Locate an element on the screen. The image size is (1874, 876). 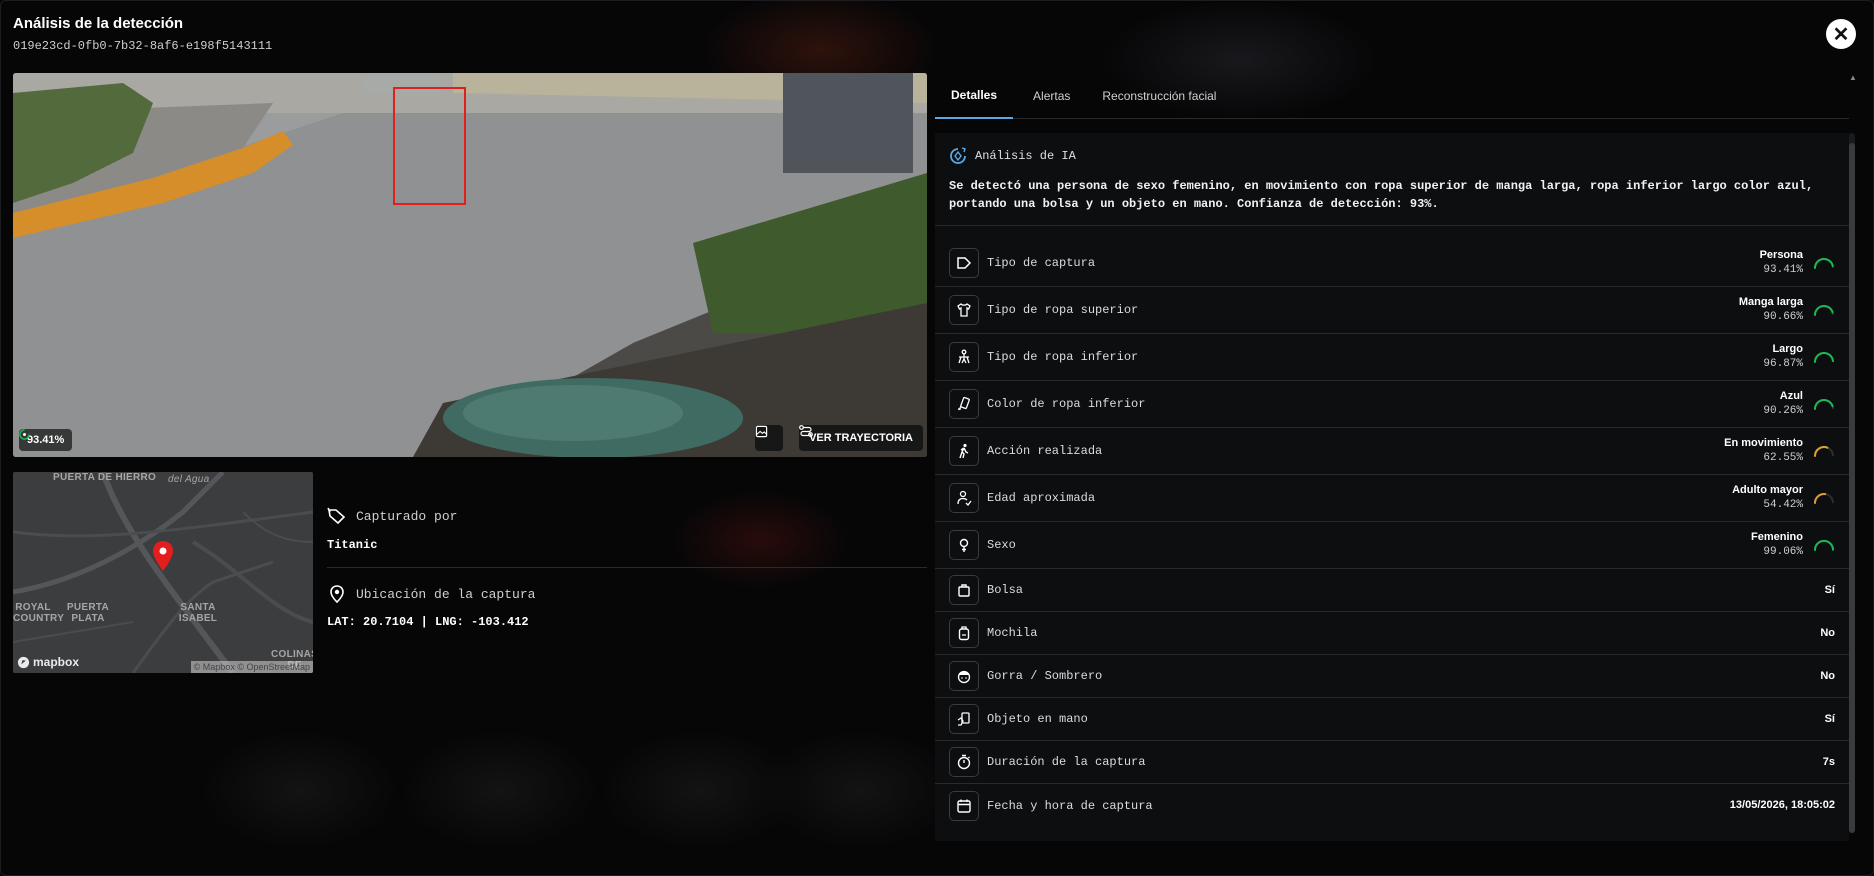
attribute-row: Tipo de ropa superior Manga larga 90.66% is located at coordinates (1392, 310).